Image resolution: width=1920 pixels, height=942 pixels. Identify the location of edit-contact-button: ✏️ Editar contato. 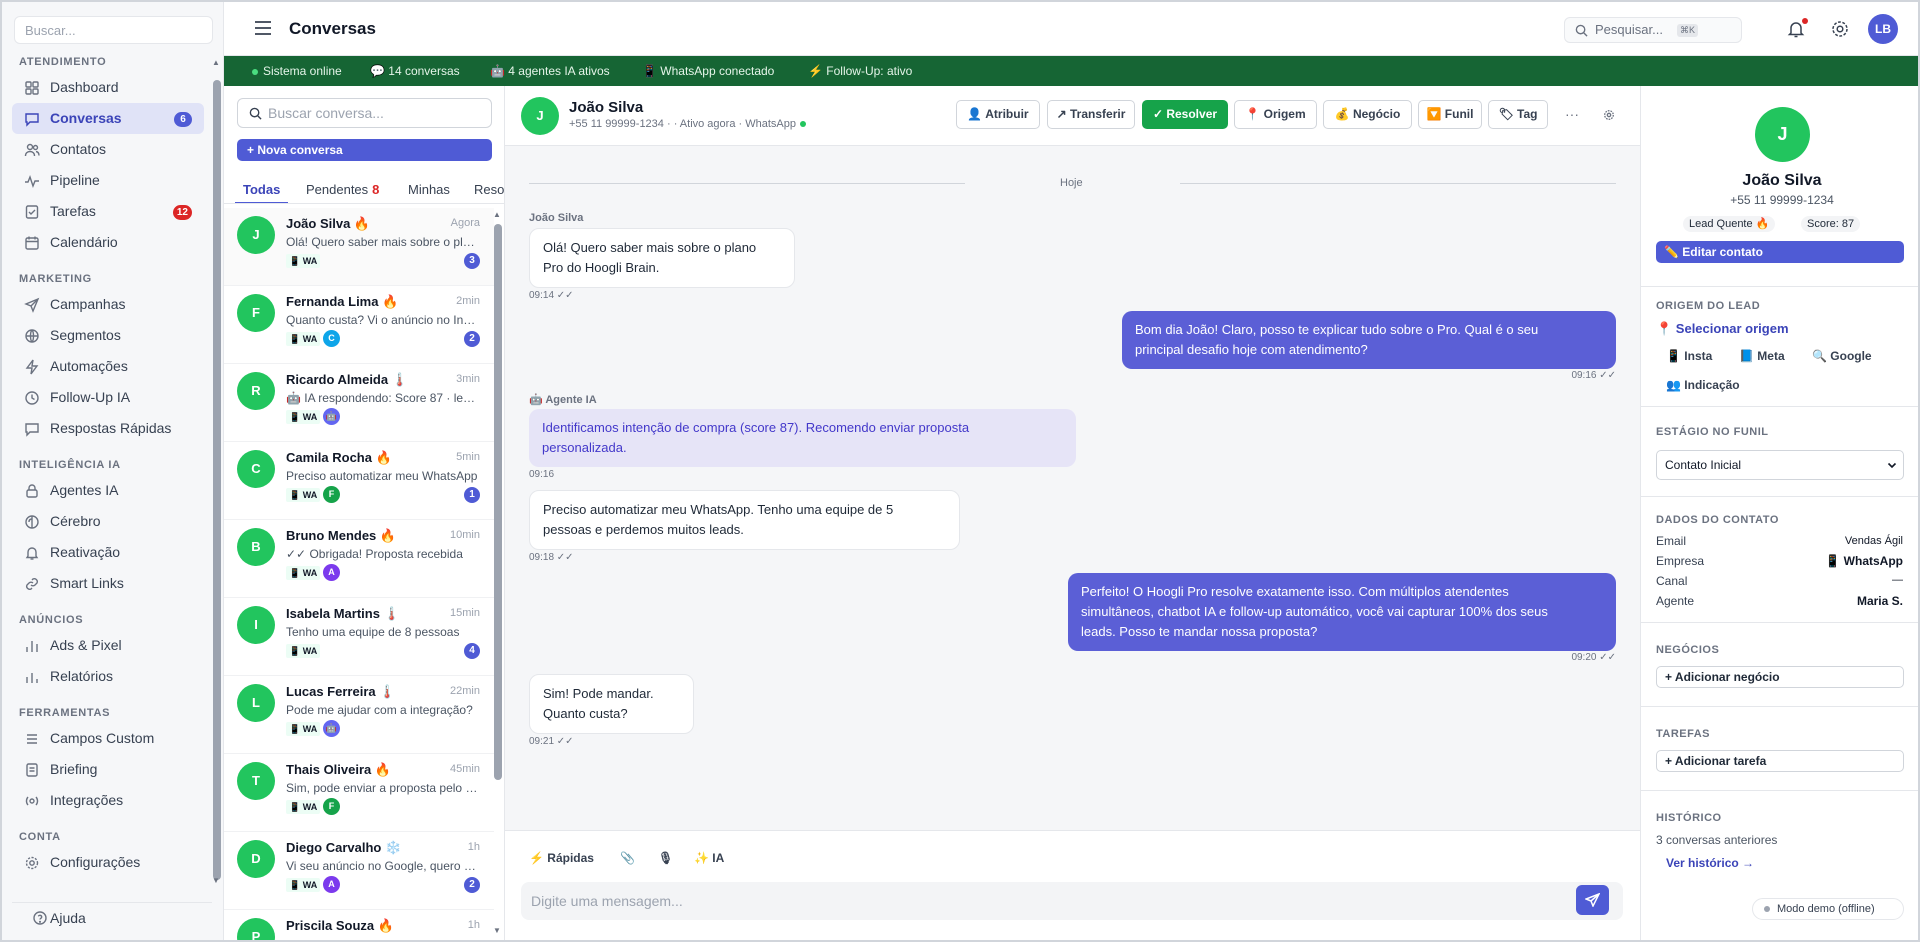
(1780, 252).